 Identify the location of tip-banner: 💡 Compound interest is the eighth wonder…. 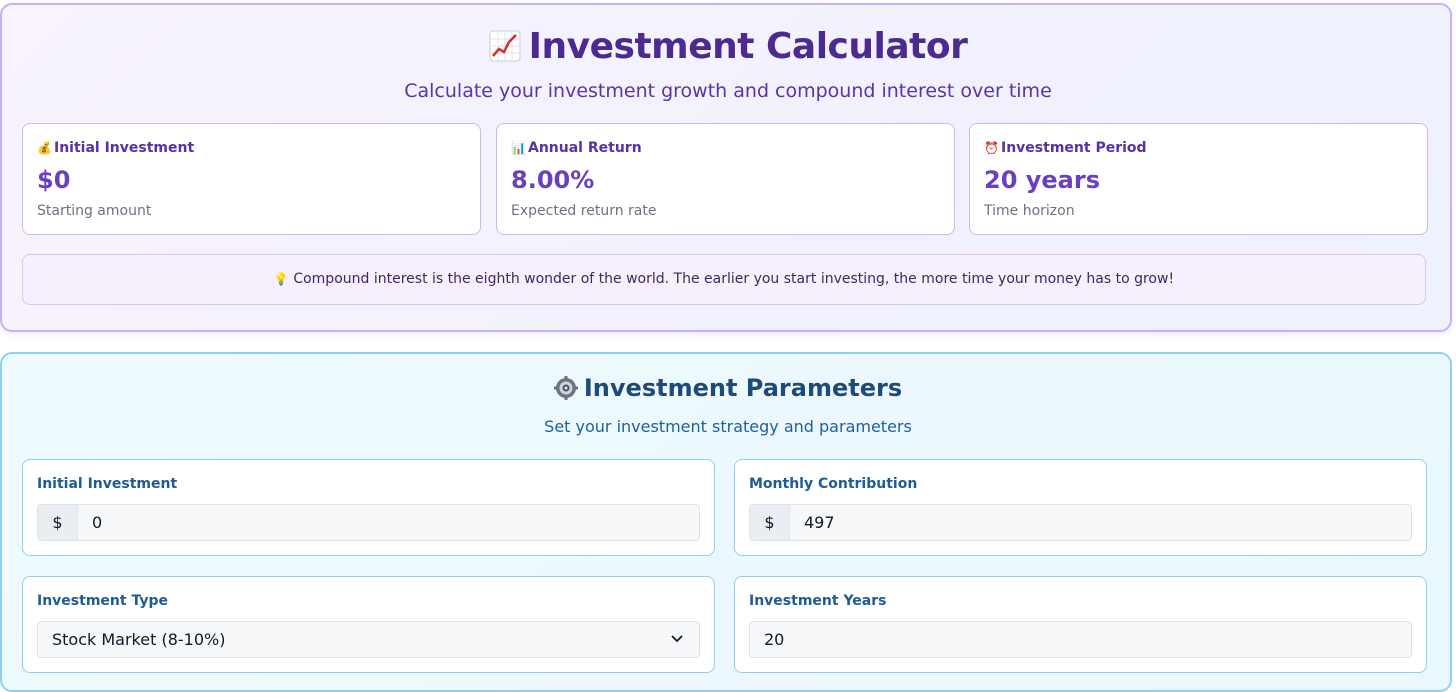
(724, 279).